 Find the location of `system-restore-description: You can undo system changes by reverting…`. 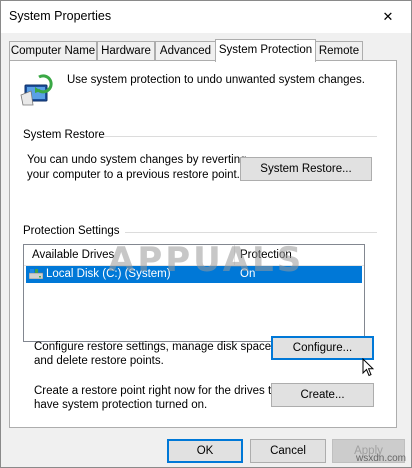

system-restore-description: You can undo system changes by reverting… is located at coordinates (137, 168).